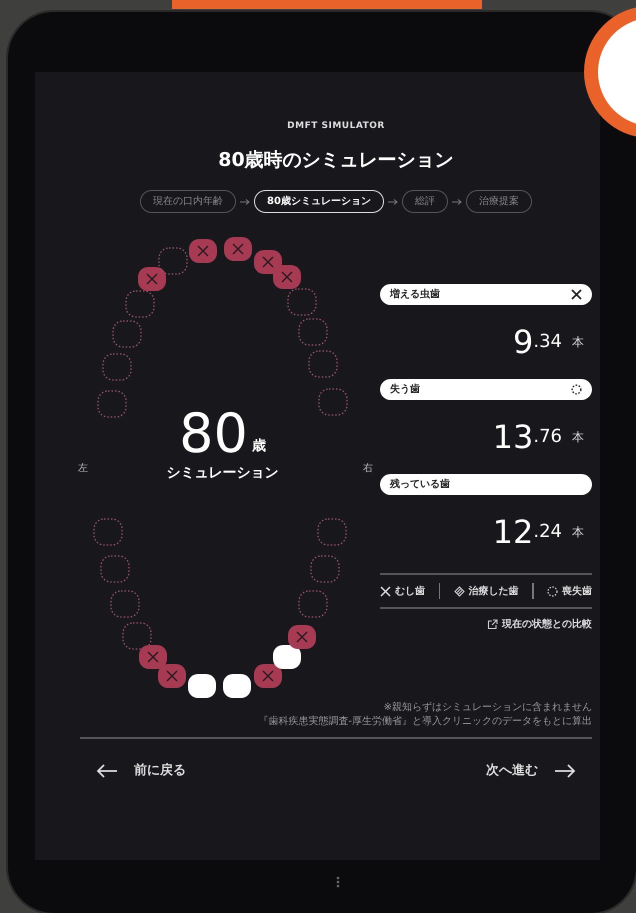 Image resolution: width=636 pixels, height=913 pixels. What do you see at coordinates (107, 771) in the screenshot?
I see `left-arrow-icon` at bounding box center [107, 771].